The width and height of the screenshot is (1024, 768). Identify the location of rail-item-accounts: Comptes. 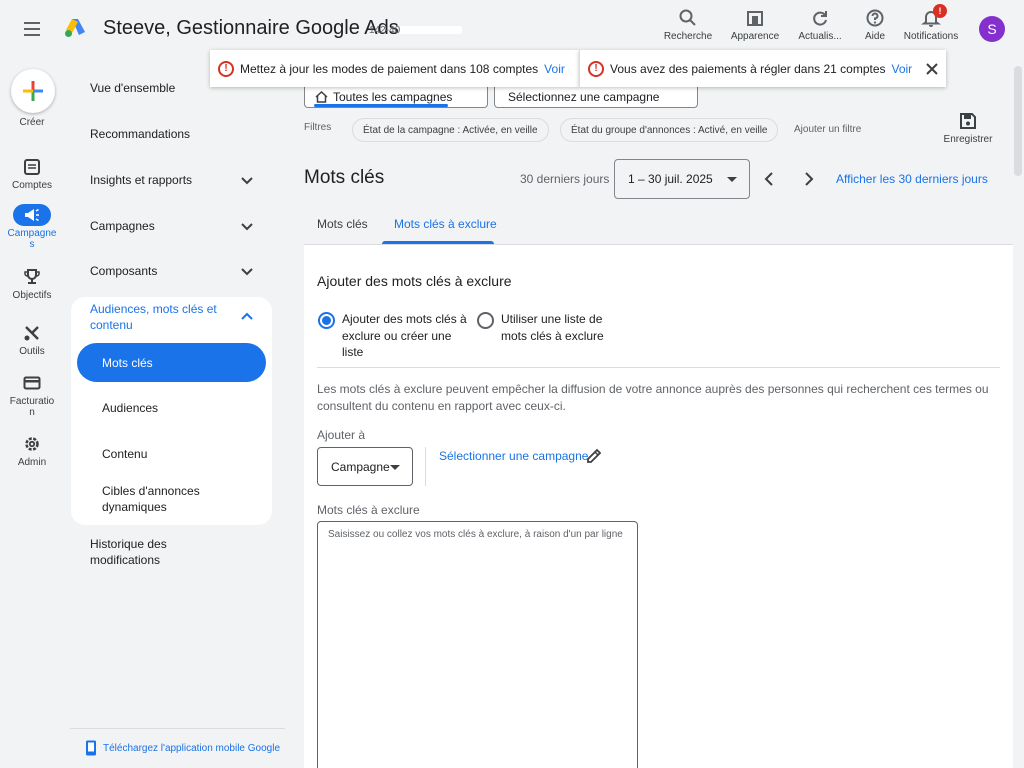
(32, 173).